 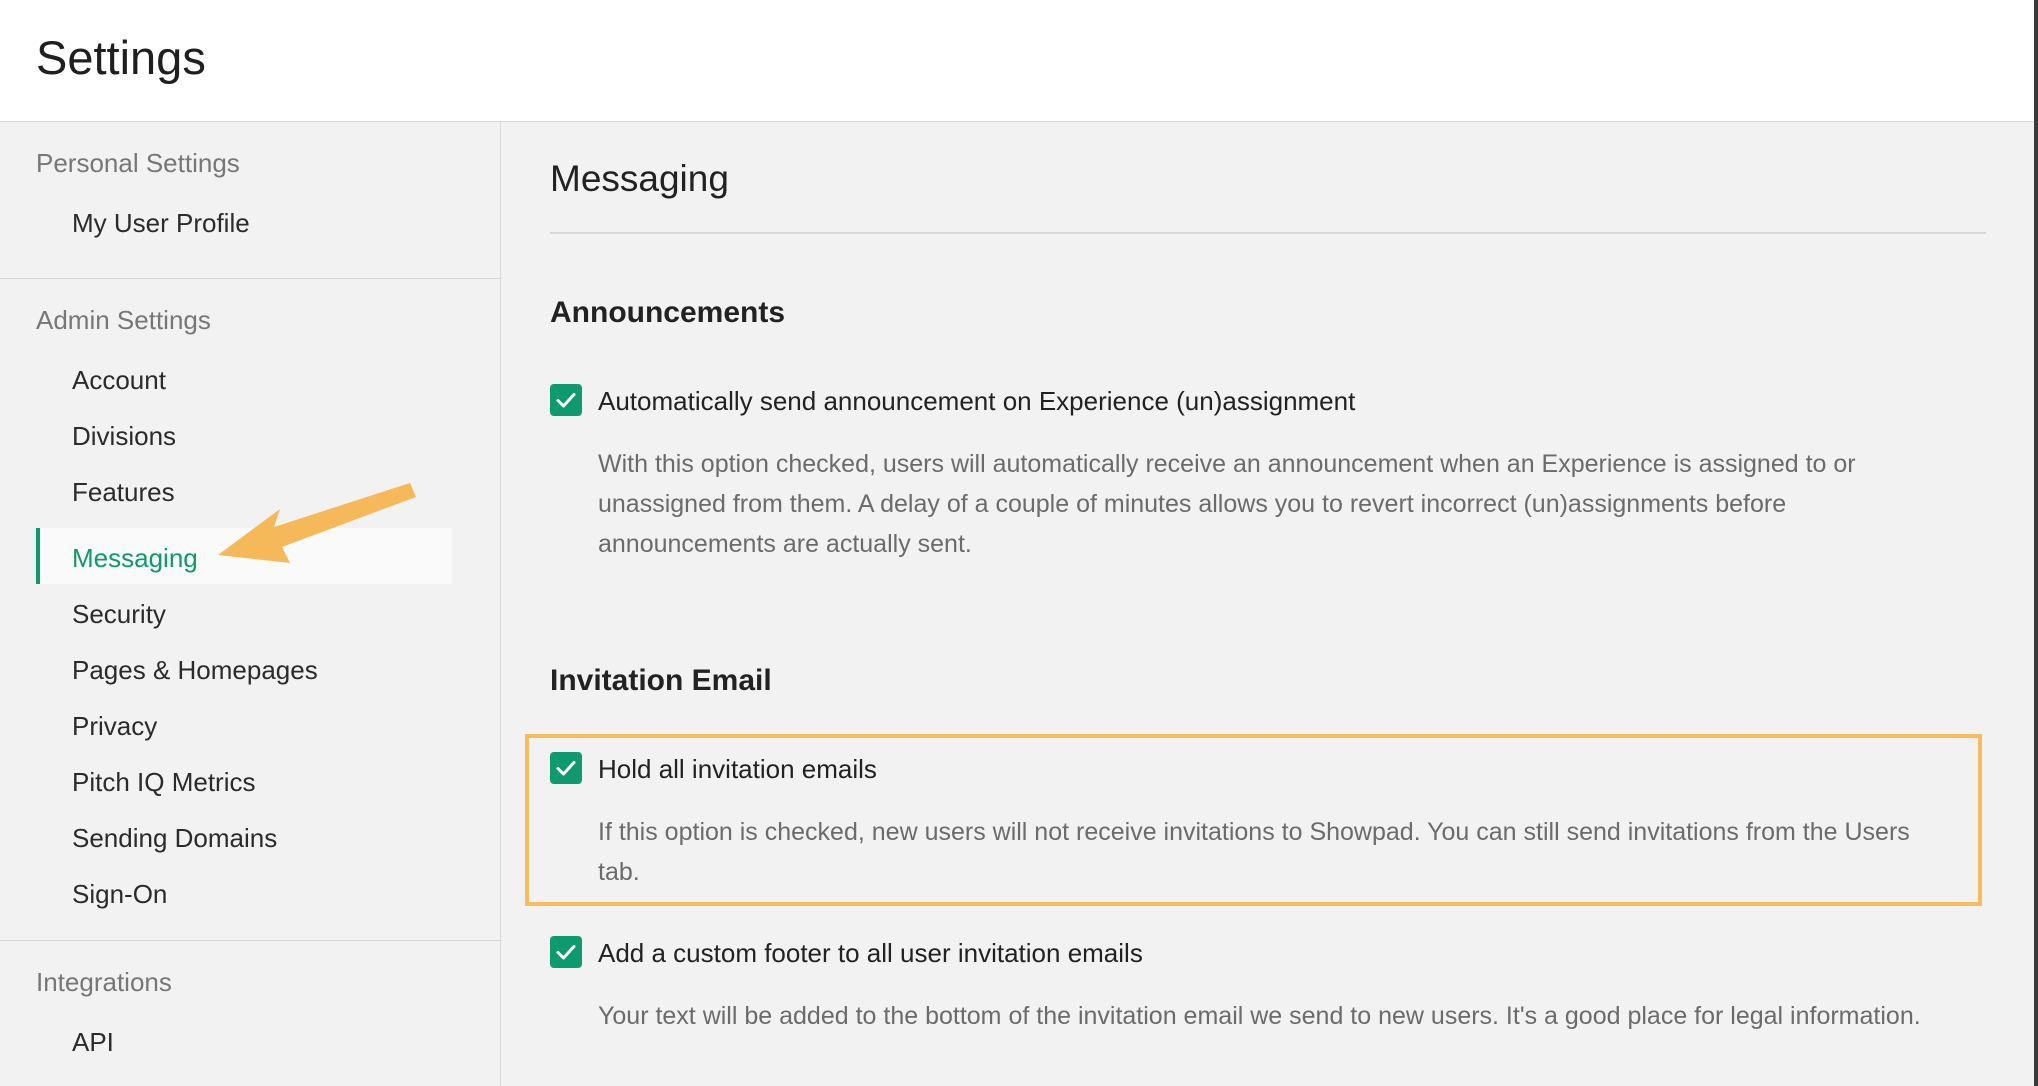 I want to click on announcement-checkbox, so click(x=566, y=400).